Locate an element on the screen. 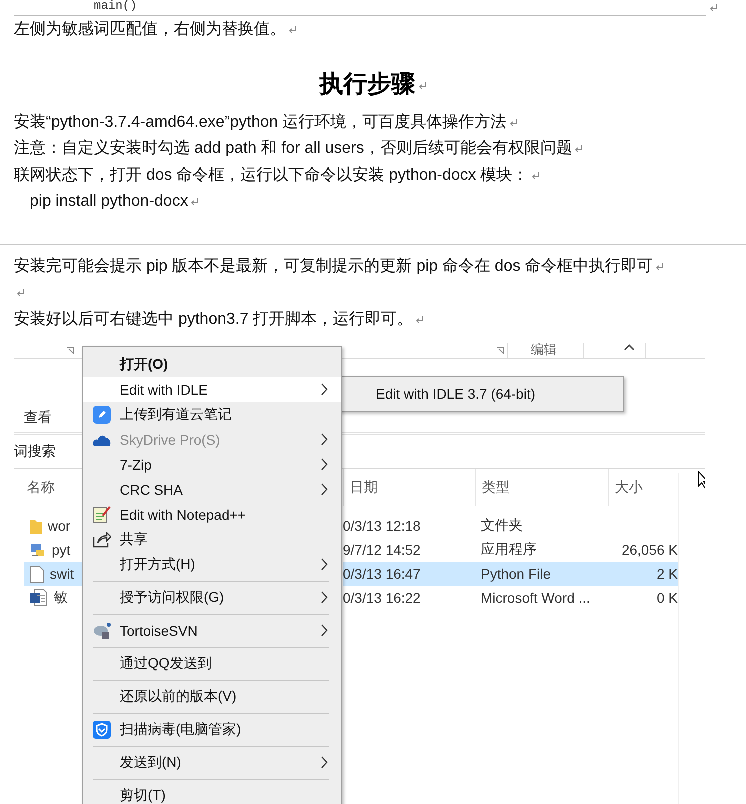  paragraph: 安装“python-3.7.4-amd64.exe”python 运行环境，可百度具体操作方法 is located at coordinates (260, 122).